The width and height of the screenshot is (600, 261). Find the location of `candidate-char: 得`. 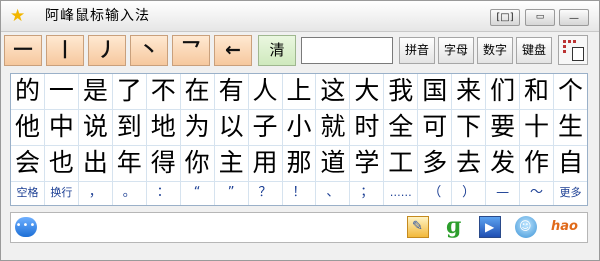

candidate-char: 得 is located at coordinates (164, 163).